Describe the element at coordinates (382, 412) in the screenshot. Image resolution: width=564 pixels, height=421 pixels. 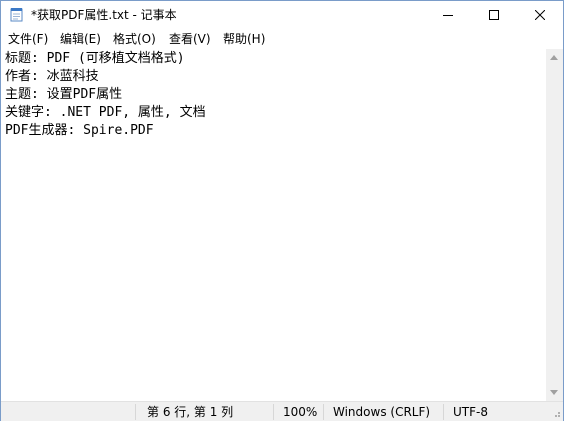
I see `line-ending: Windows (CRLF)` at that location.